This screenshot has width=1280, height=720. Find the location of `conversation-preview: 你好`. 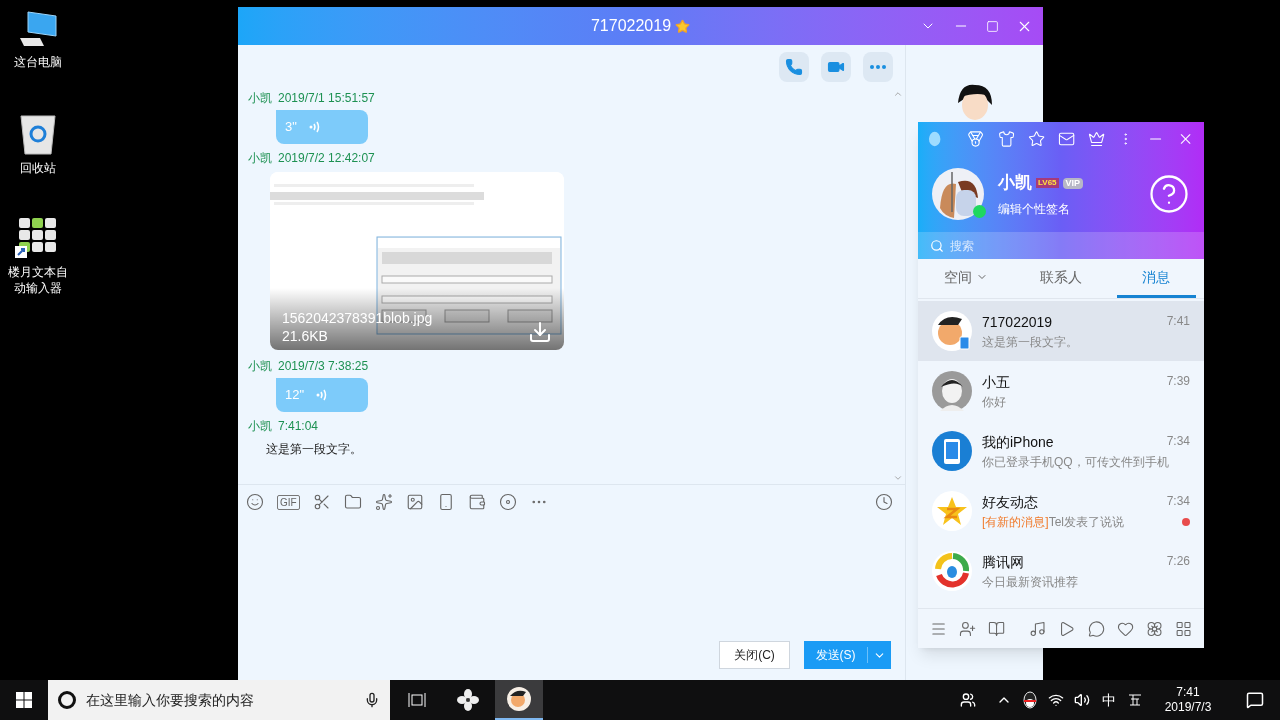

conversation-preview: 你好 is located at coordinates (994, 402).